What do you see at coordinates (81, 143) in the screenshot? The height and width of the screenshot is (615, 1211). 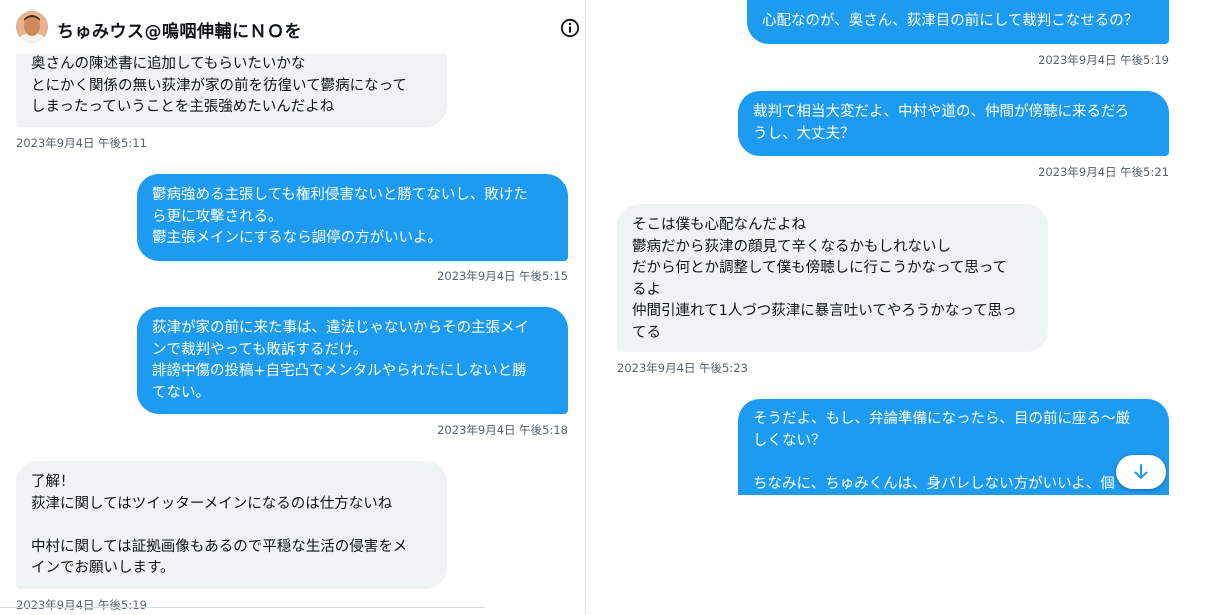 I see `message-timestamp: 2023年9月4日 午後5:11` at bounding box center [81, 143].